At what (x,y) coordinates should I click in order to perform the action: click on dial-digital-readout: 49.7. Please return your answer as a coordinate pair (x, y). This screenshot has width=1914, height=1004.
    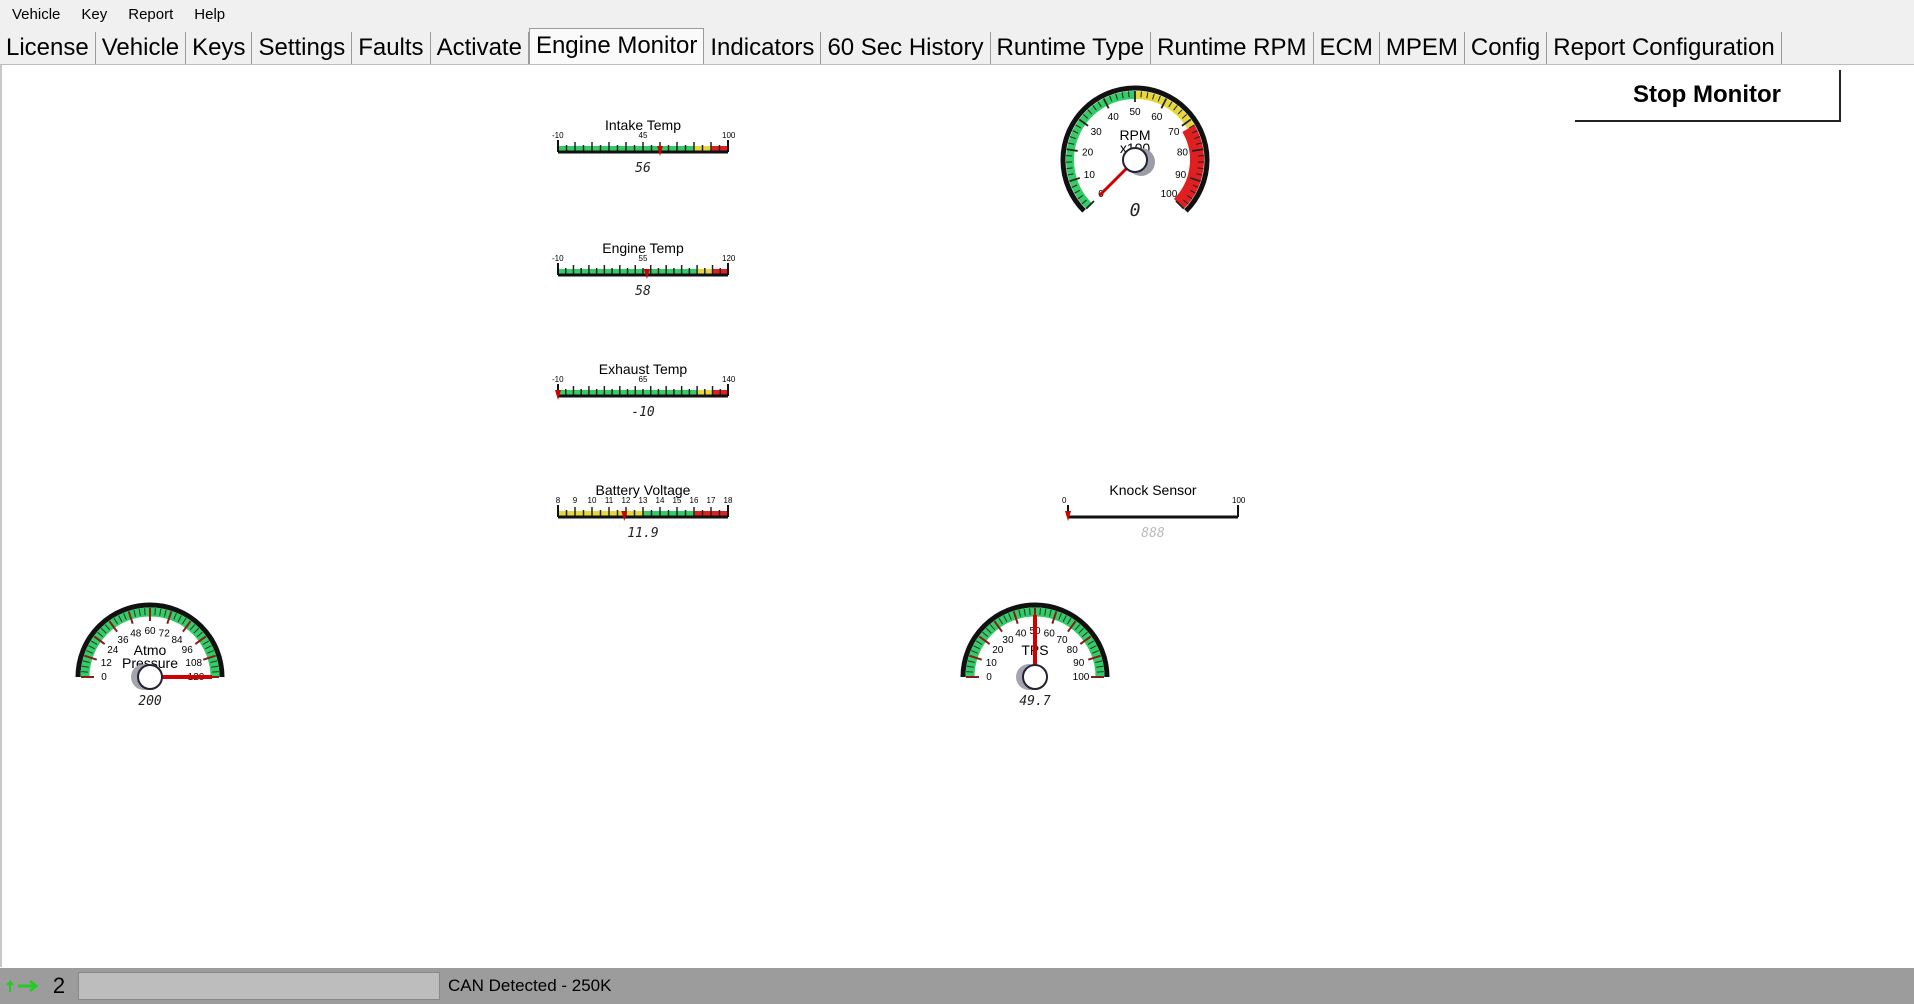
    Looking at the image, I should click on (1034, 701).